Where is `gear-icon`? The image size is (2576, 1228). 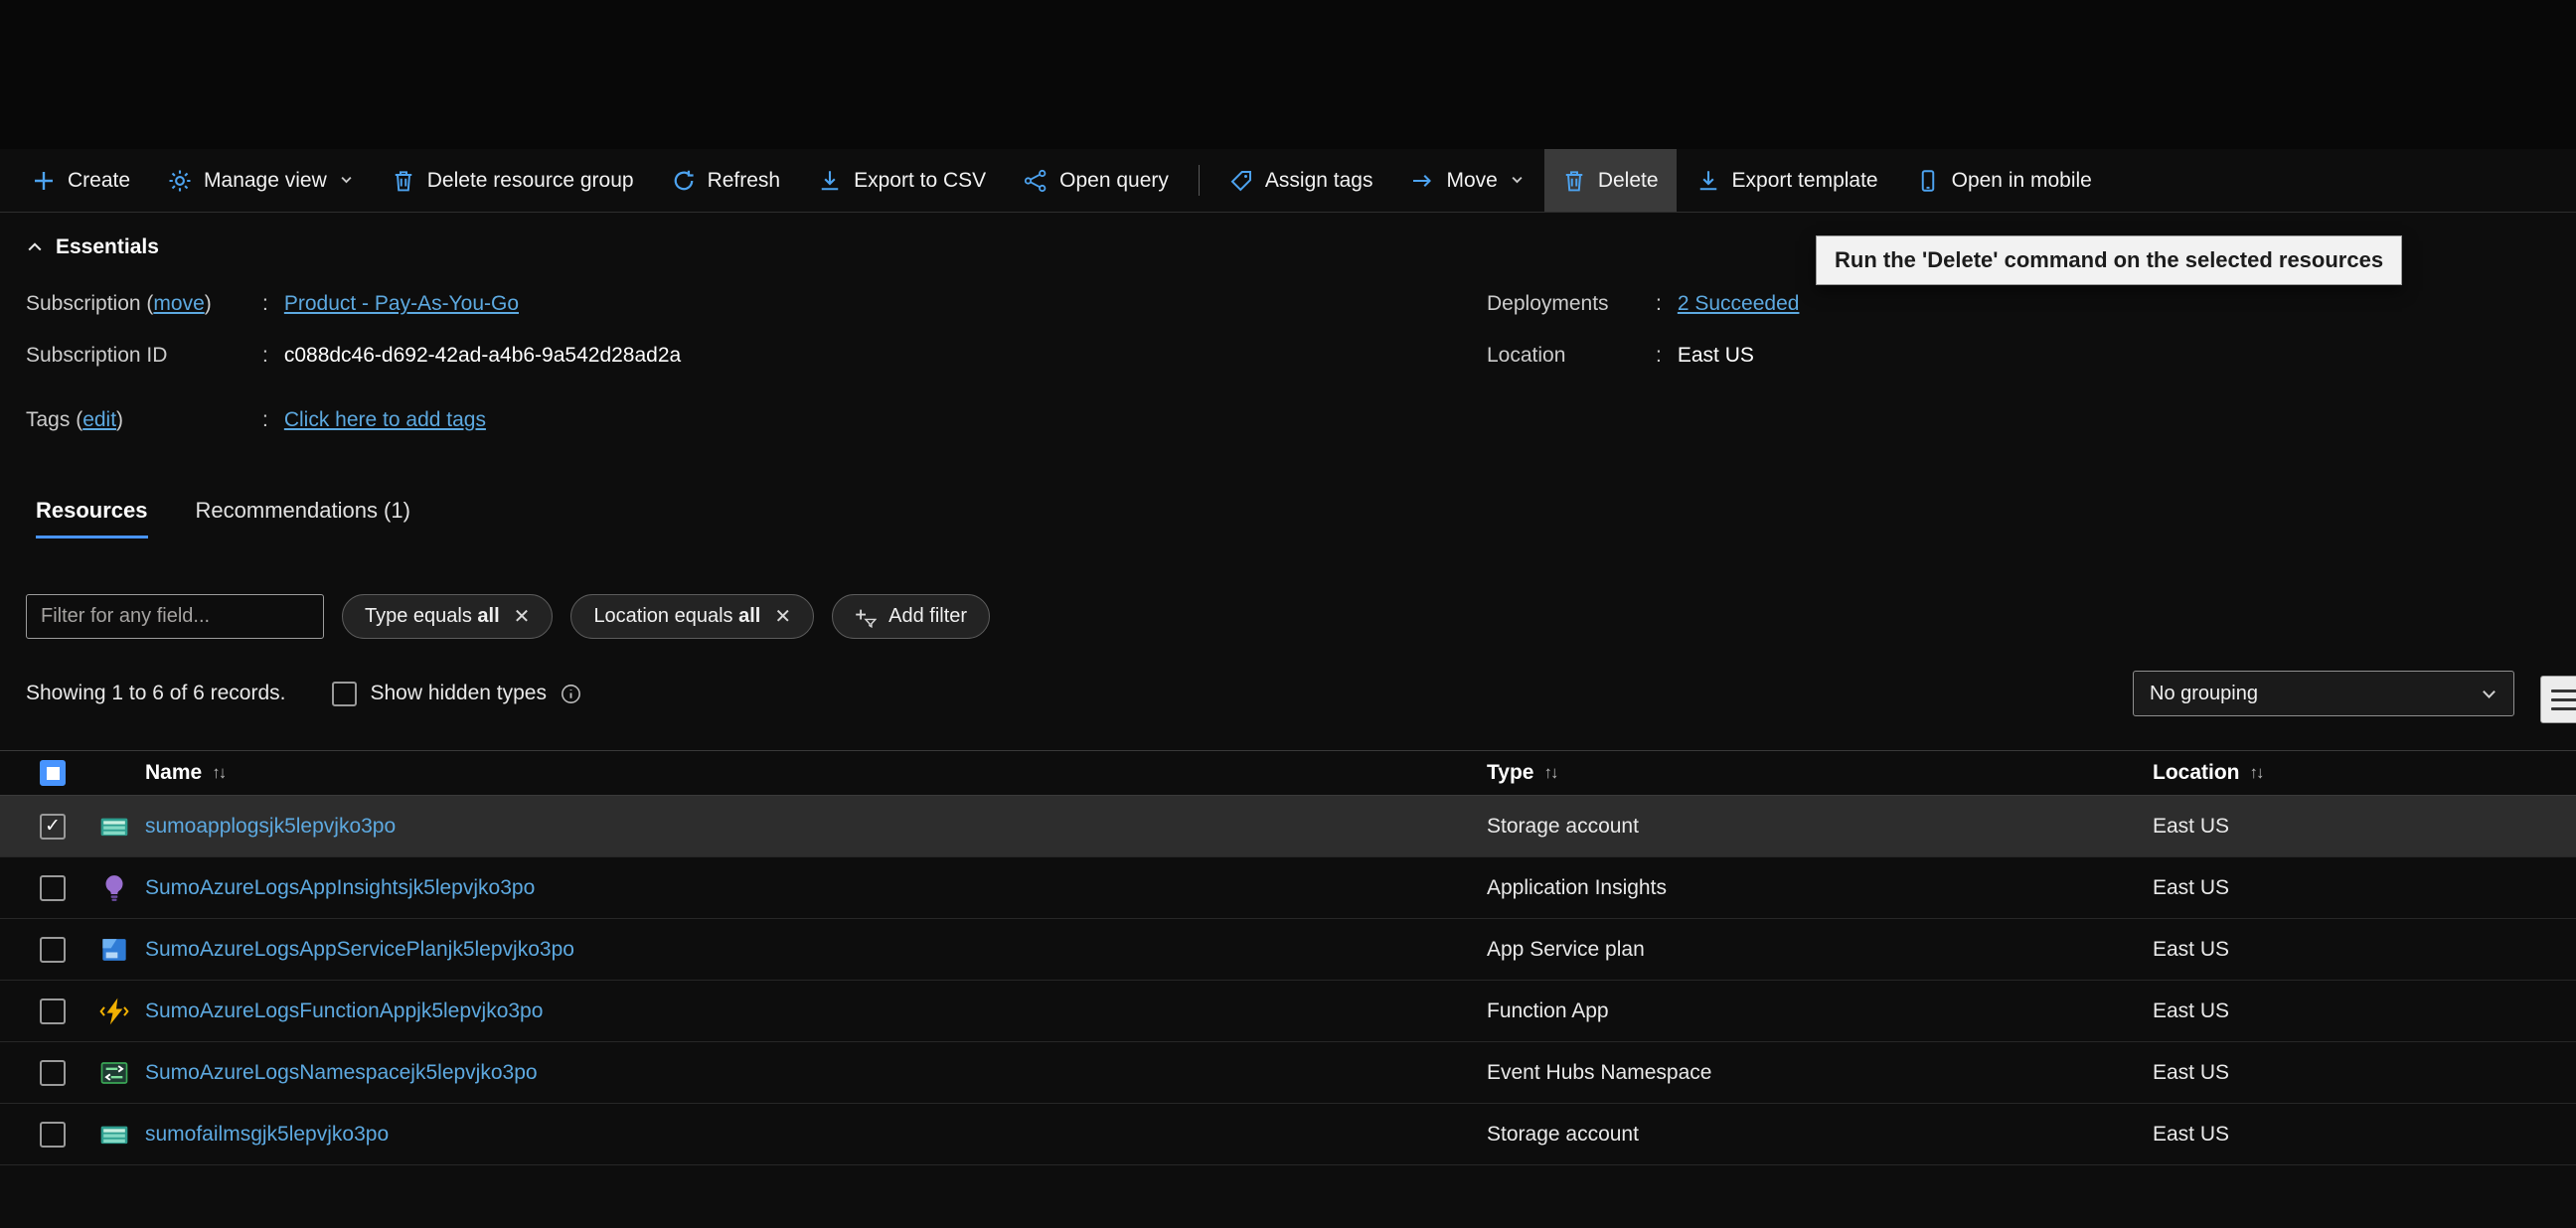 gear-icon is located at coordinates (180, 180).